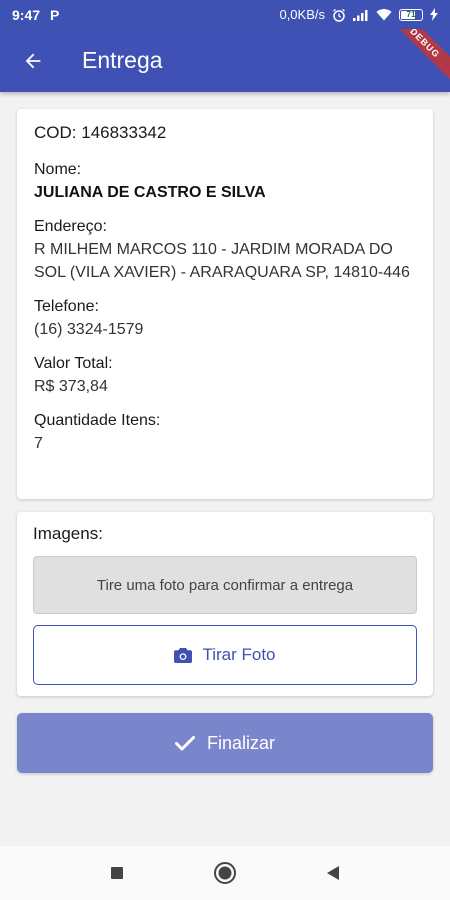  I want to click on phone-value: (16) 3324-1579, so click(89, 329).